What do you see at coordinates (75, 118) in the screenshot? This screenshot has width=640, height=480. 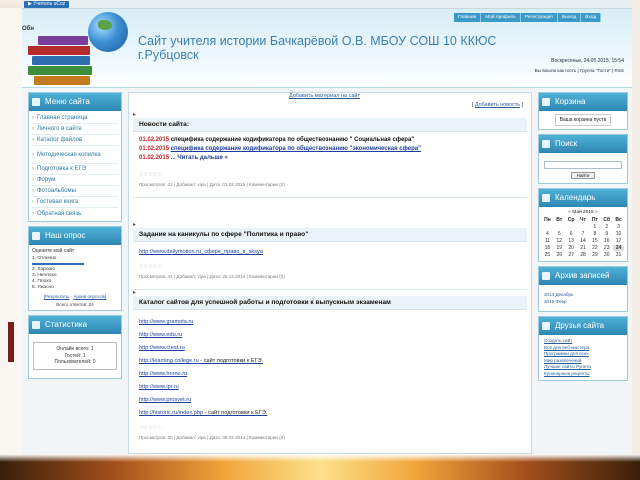 I see `menu-item-home: › Главная страница` at bounding box center [75, 118].